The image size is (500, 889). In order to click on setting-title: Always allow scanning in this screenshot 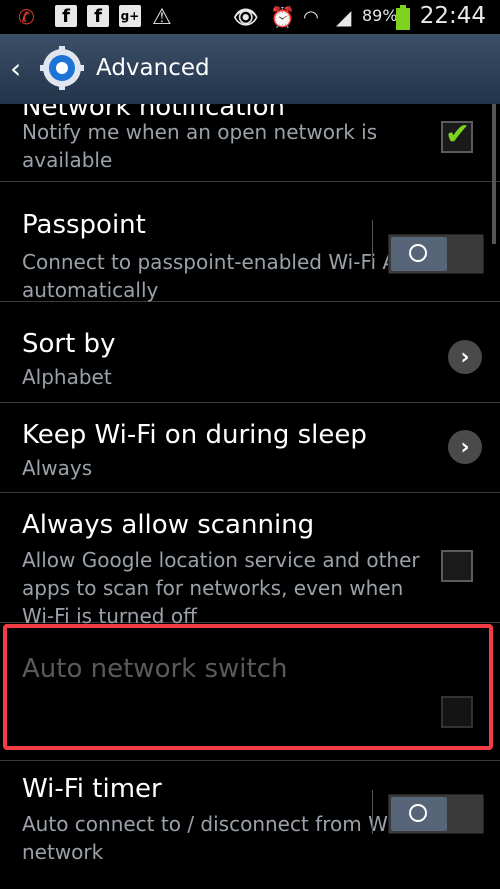, I will do `click(168, 525)`.